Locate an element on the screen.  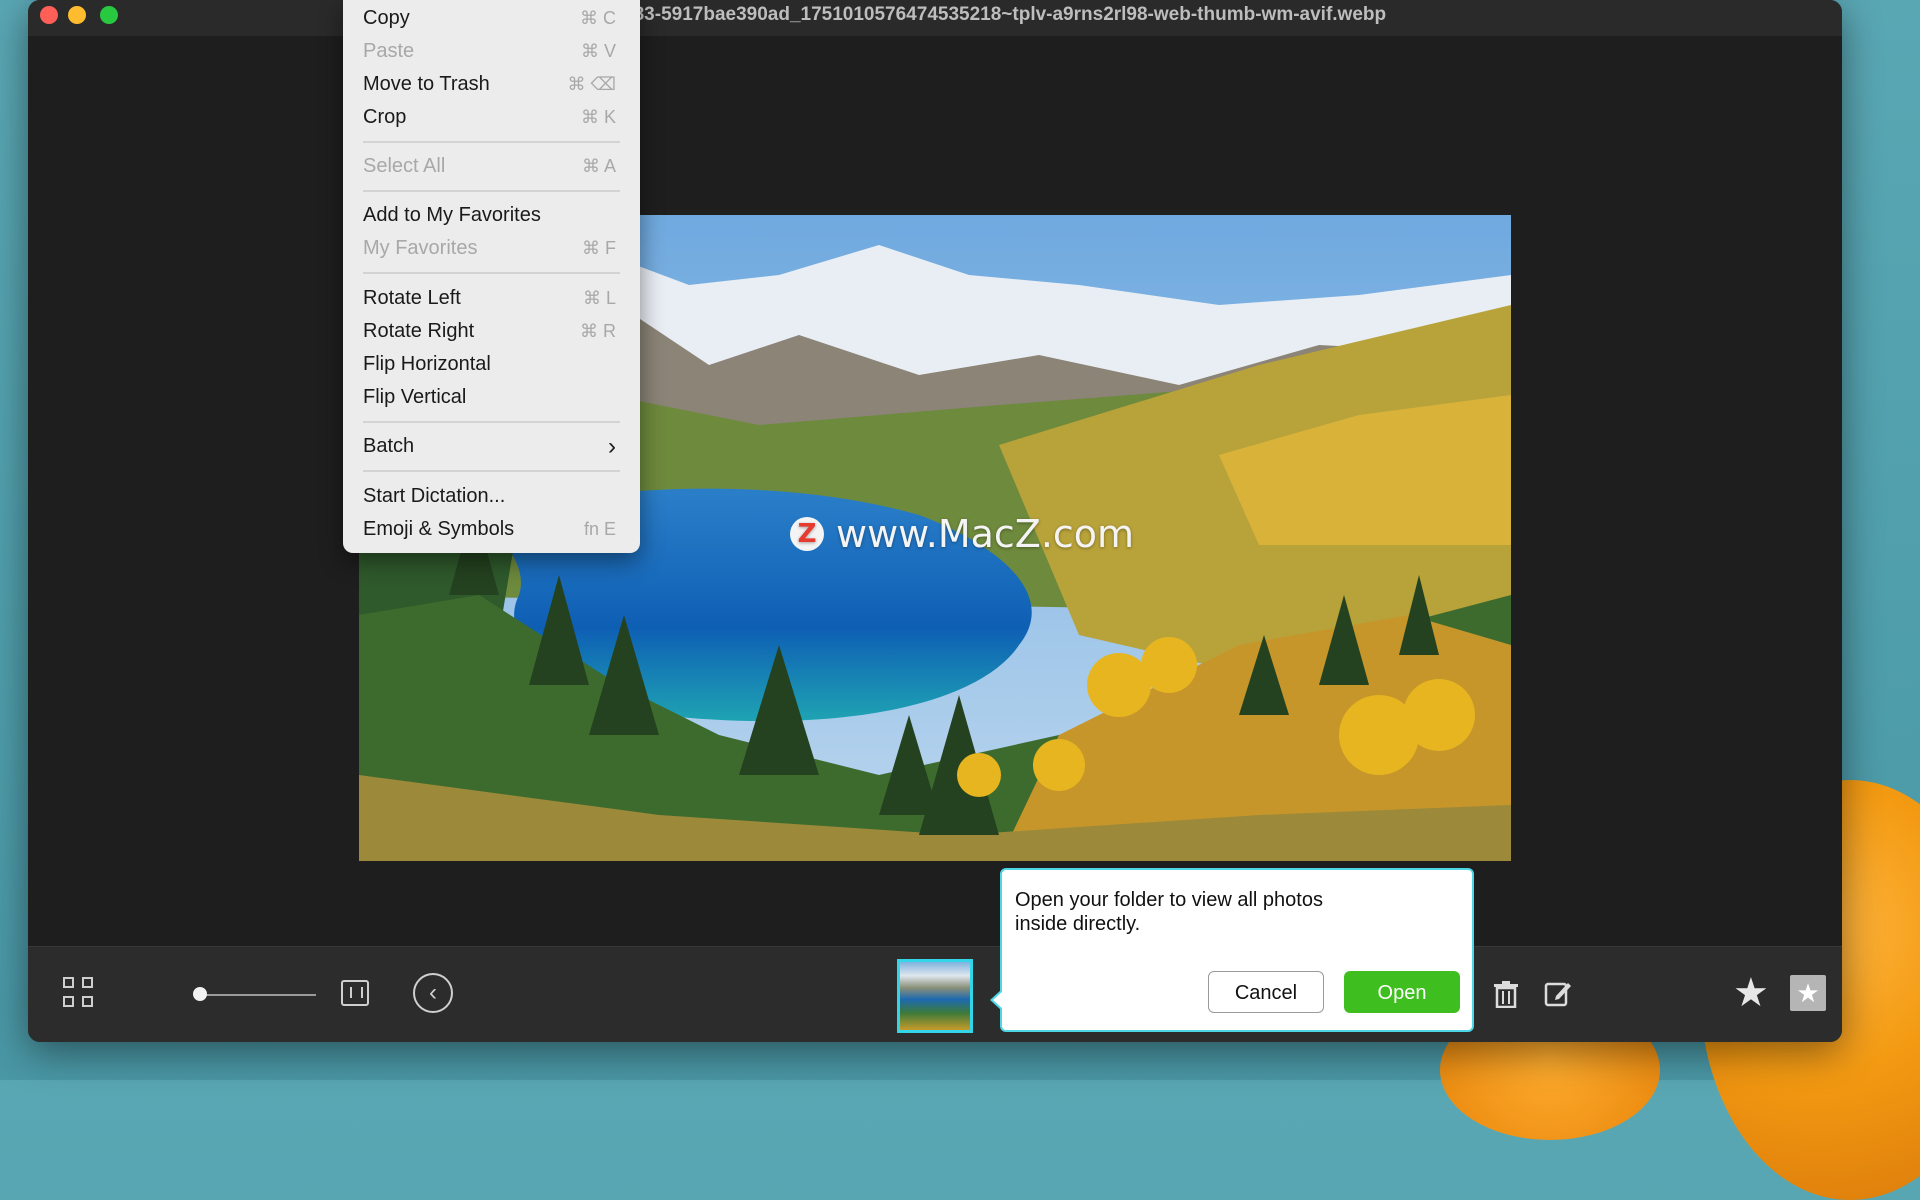
zoom-slider-knob is located at coordinates (200, 994).